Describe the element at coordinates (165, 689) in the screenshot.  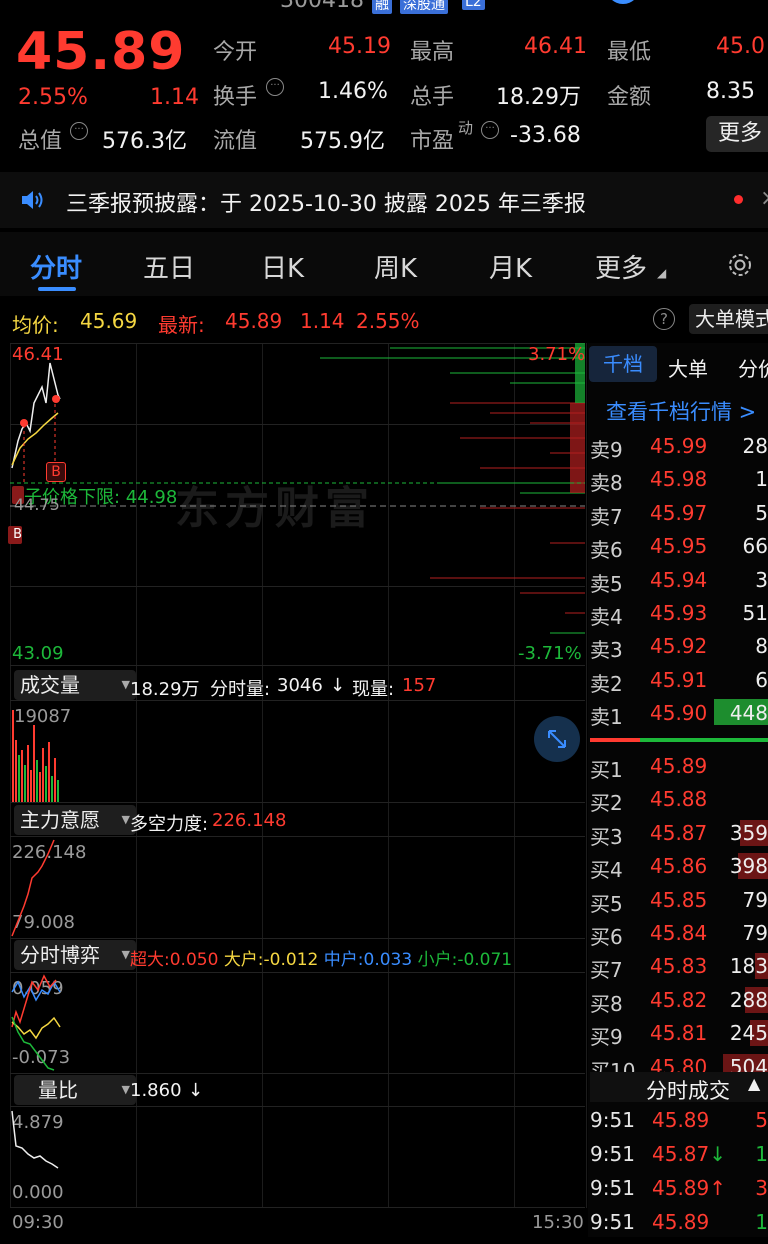
I see `volume-total: 18.29万` at that location.